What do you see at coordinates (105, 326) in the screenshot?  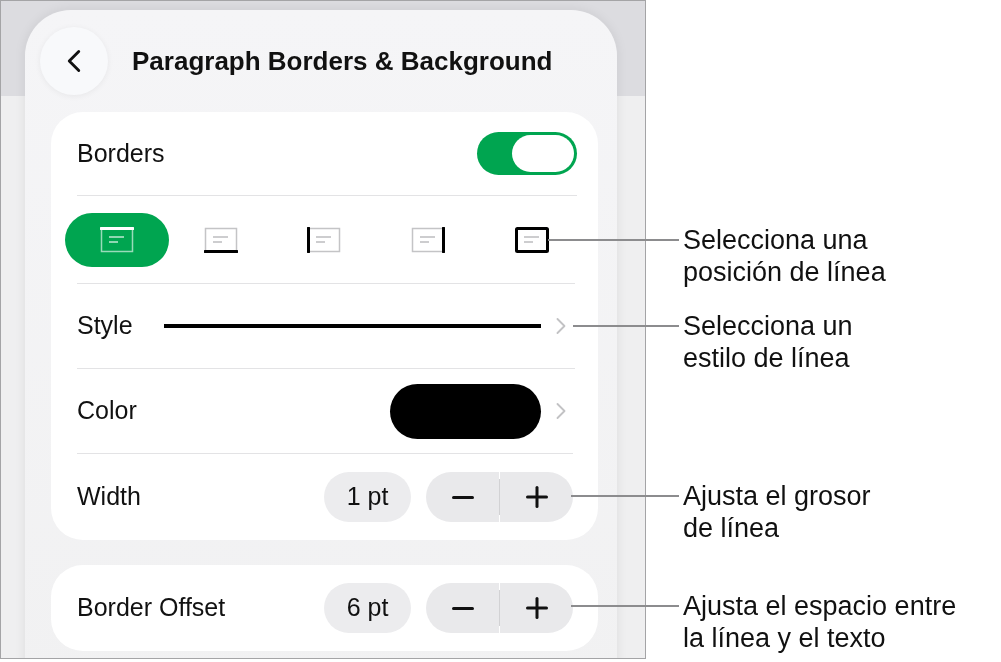 I see `setting-label: Style` at bounding box center [105, 326].